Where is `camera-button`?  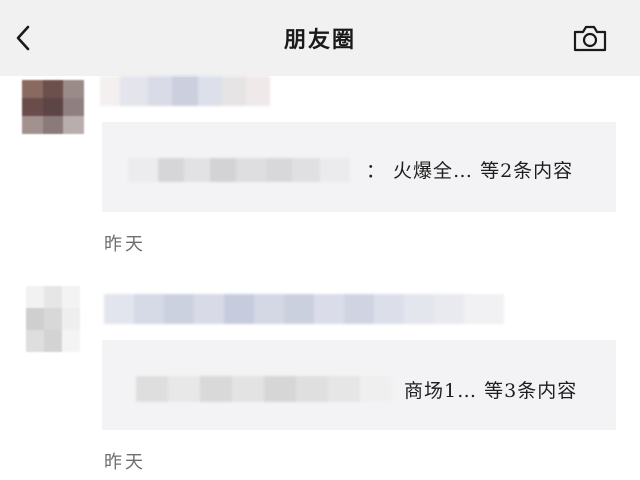 camera-button is located at coordinates (590, 38).